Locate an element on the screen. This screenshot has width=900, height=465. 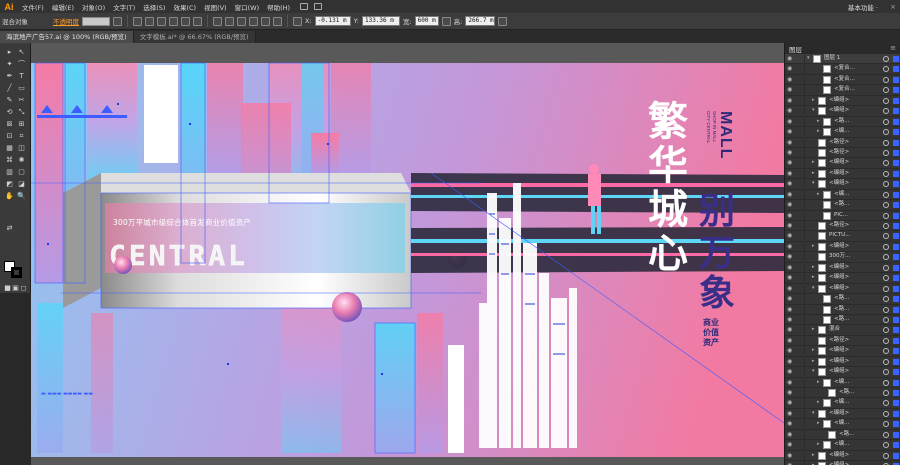
menu-select: 选择(S) is located at coordinates (154, 7).